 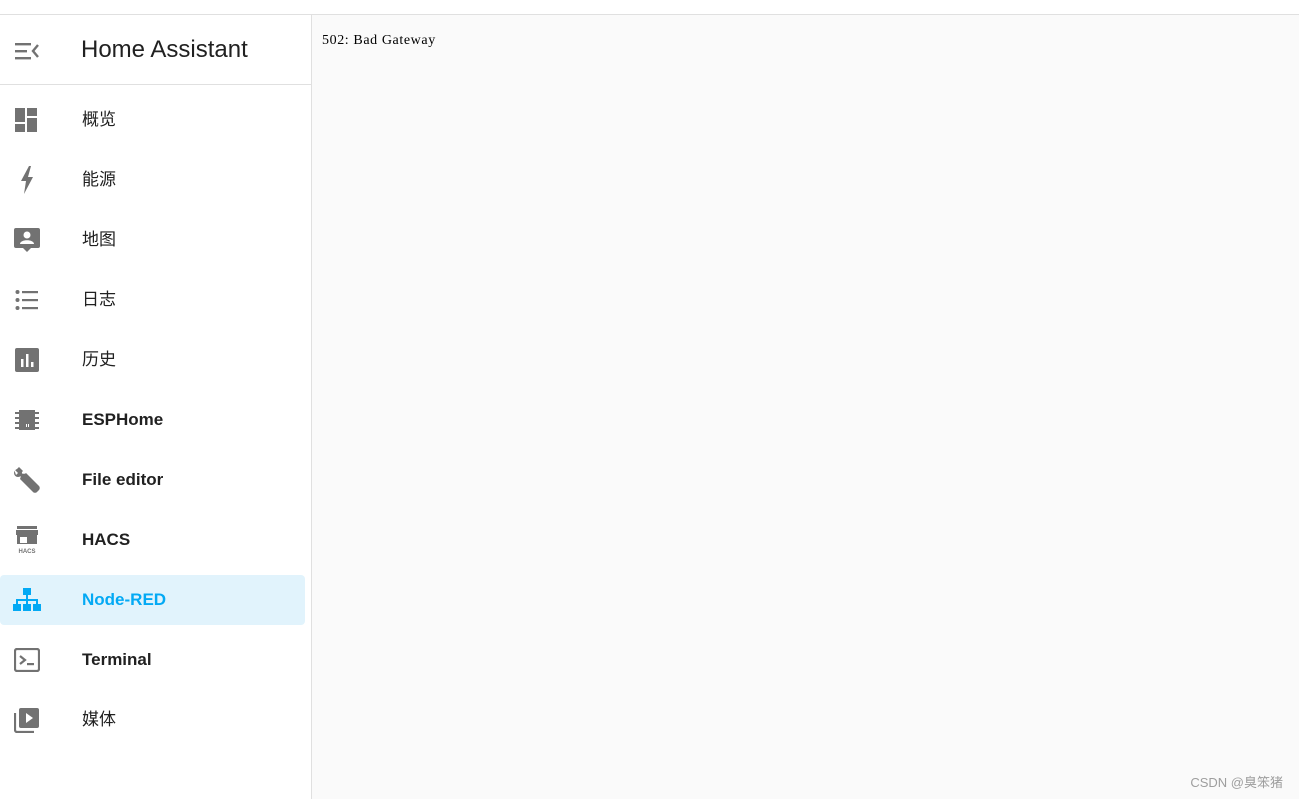 I want to click on sidebar-item-label: Node-RED, so click(x=124, y=599).